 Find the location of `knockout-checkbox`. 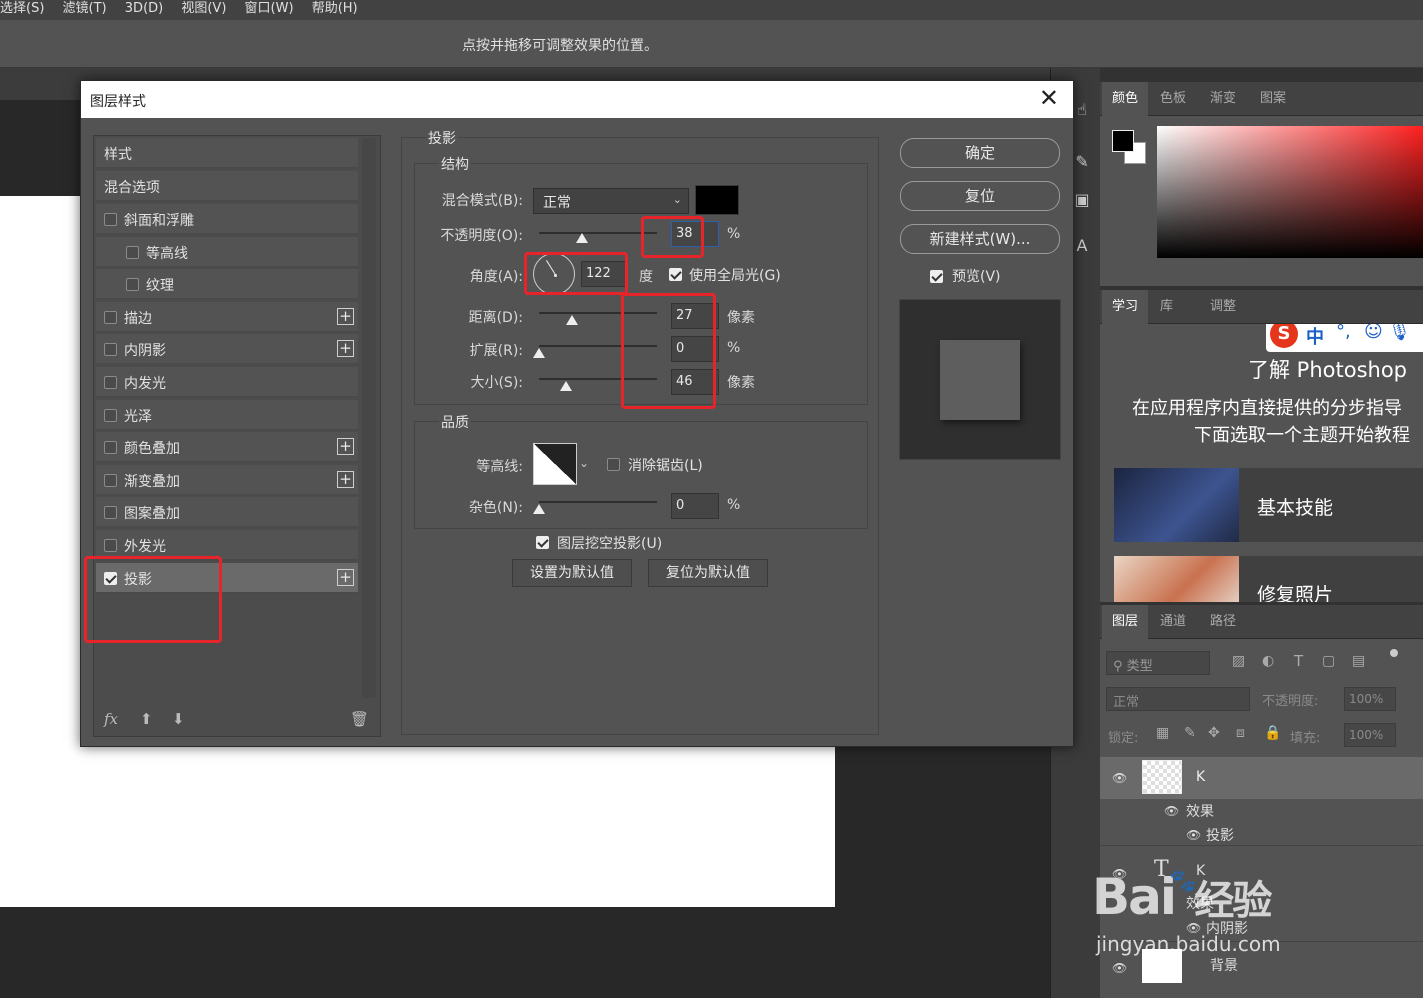

knockout-checkbox is located at coordinates (542, 542).